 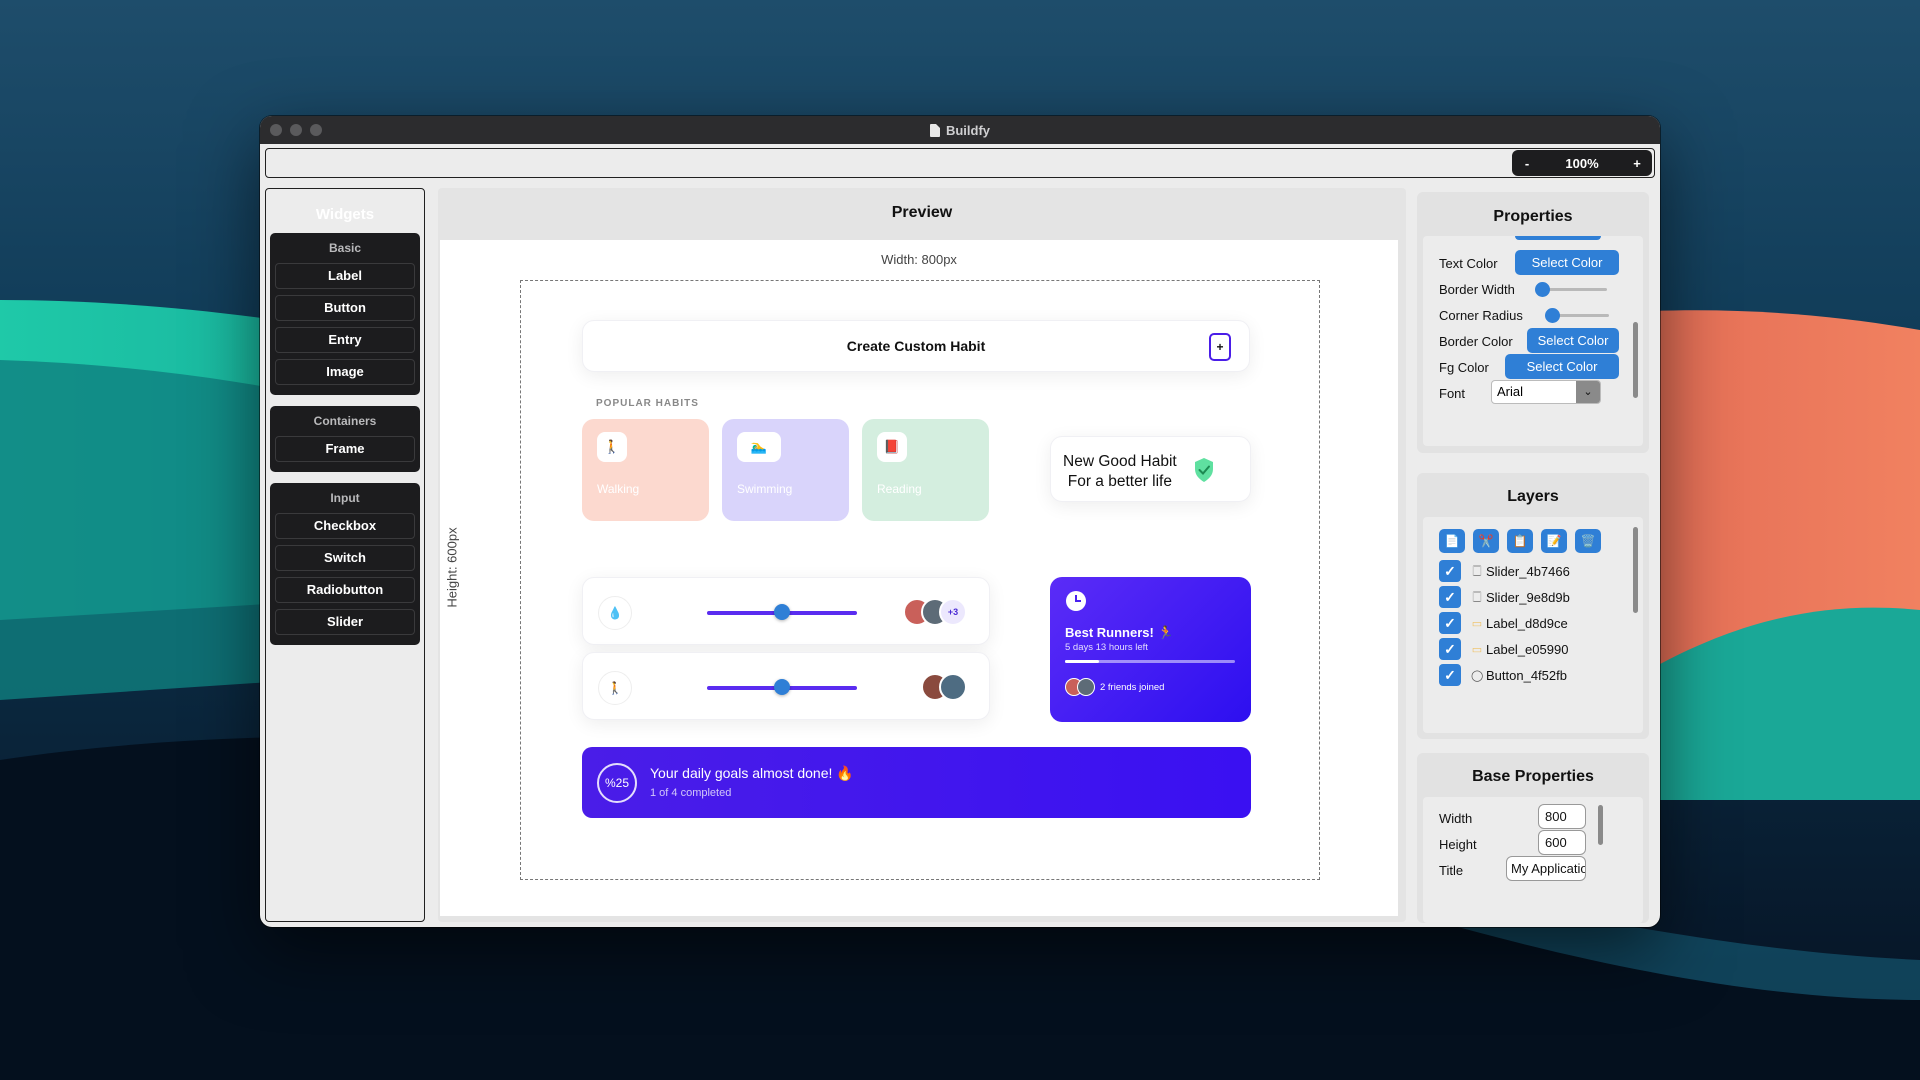 What do you see at coordinates (1106, 647) in the screenshot?
I see `runners-time-left: 5 days 13 hours left` at bounding box center [1106, 647].